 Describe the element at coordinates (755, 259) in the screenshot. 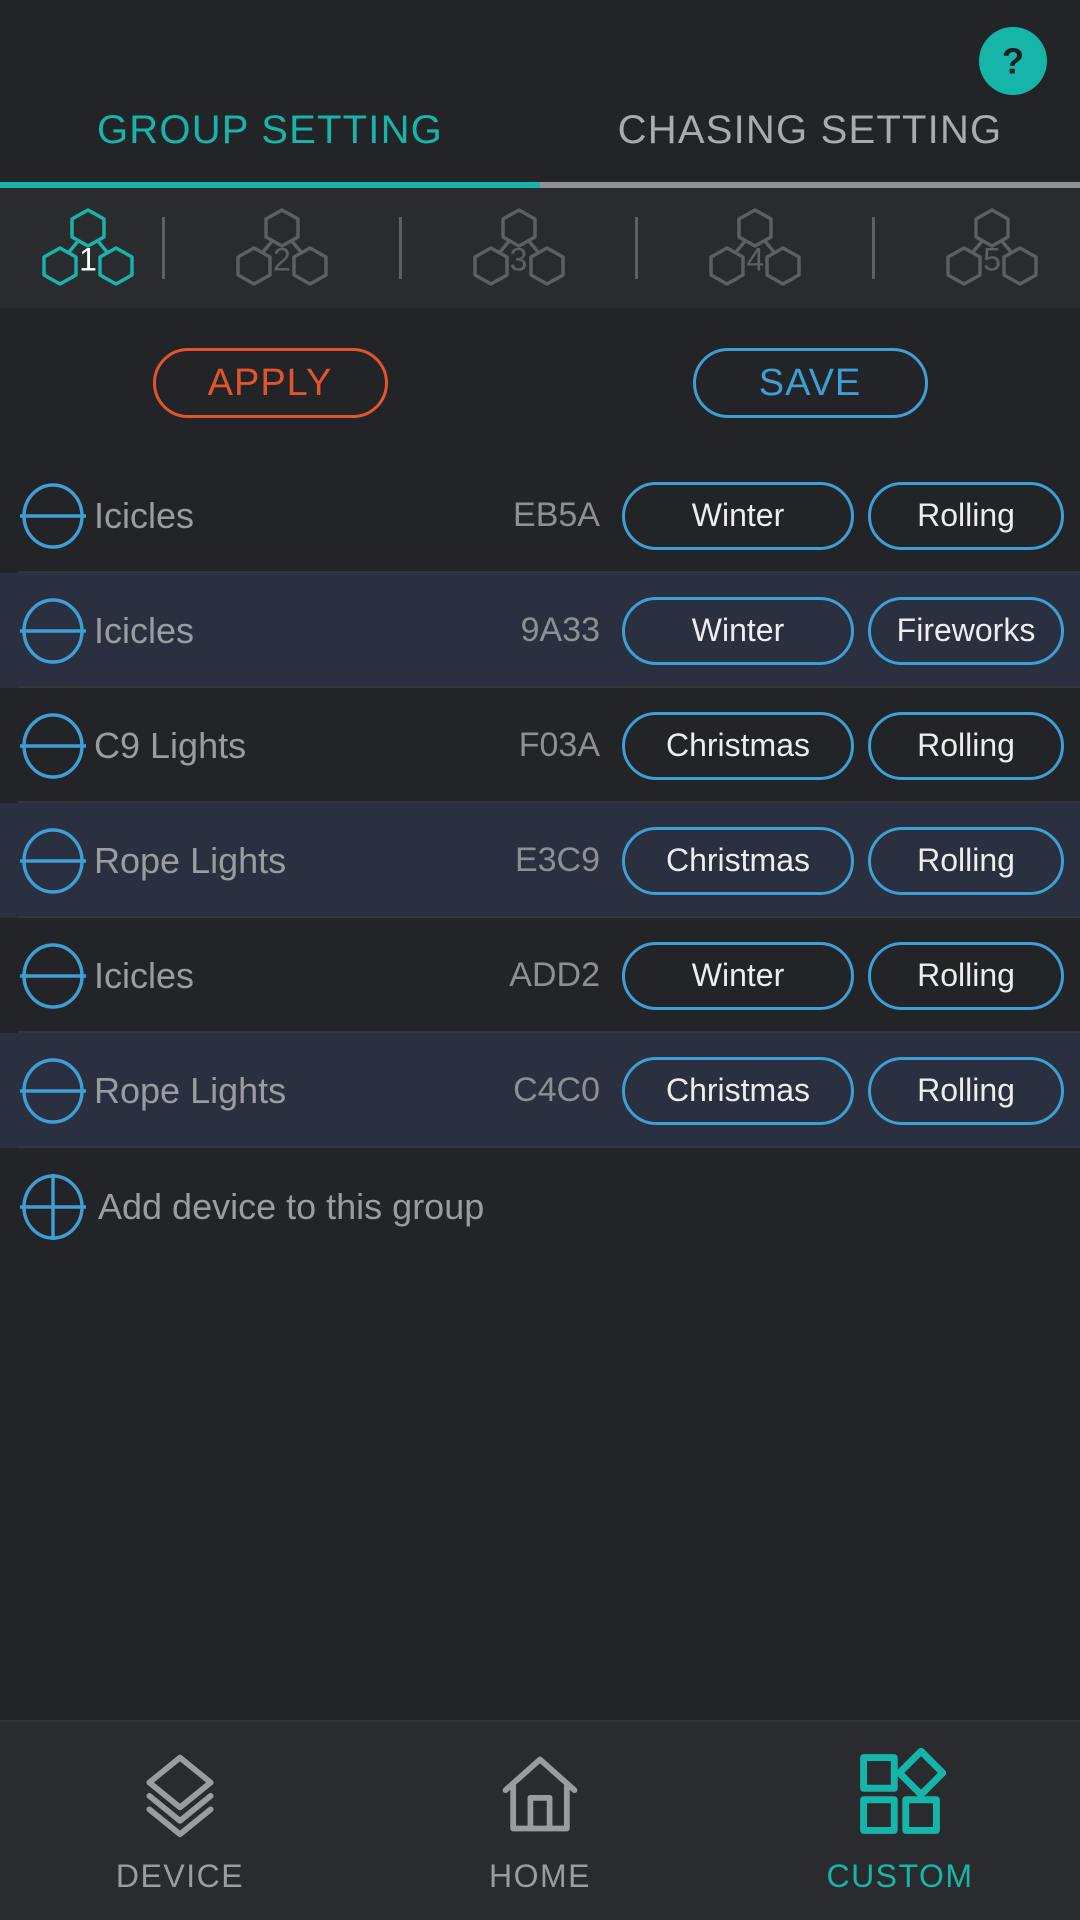

I see `group-item-4-number: 4` at that location.